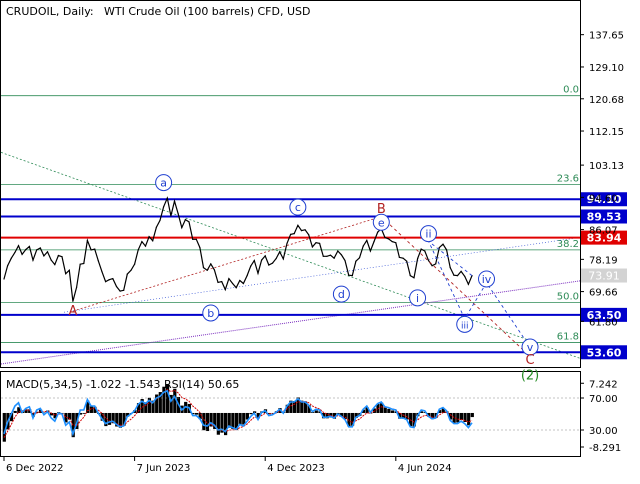 The height and width of the screenshot is (484, 640). What do you see at coordinates (341, 294) in the screenshot?
I see `wave-label: d` at bounding box center [341, 294].